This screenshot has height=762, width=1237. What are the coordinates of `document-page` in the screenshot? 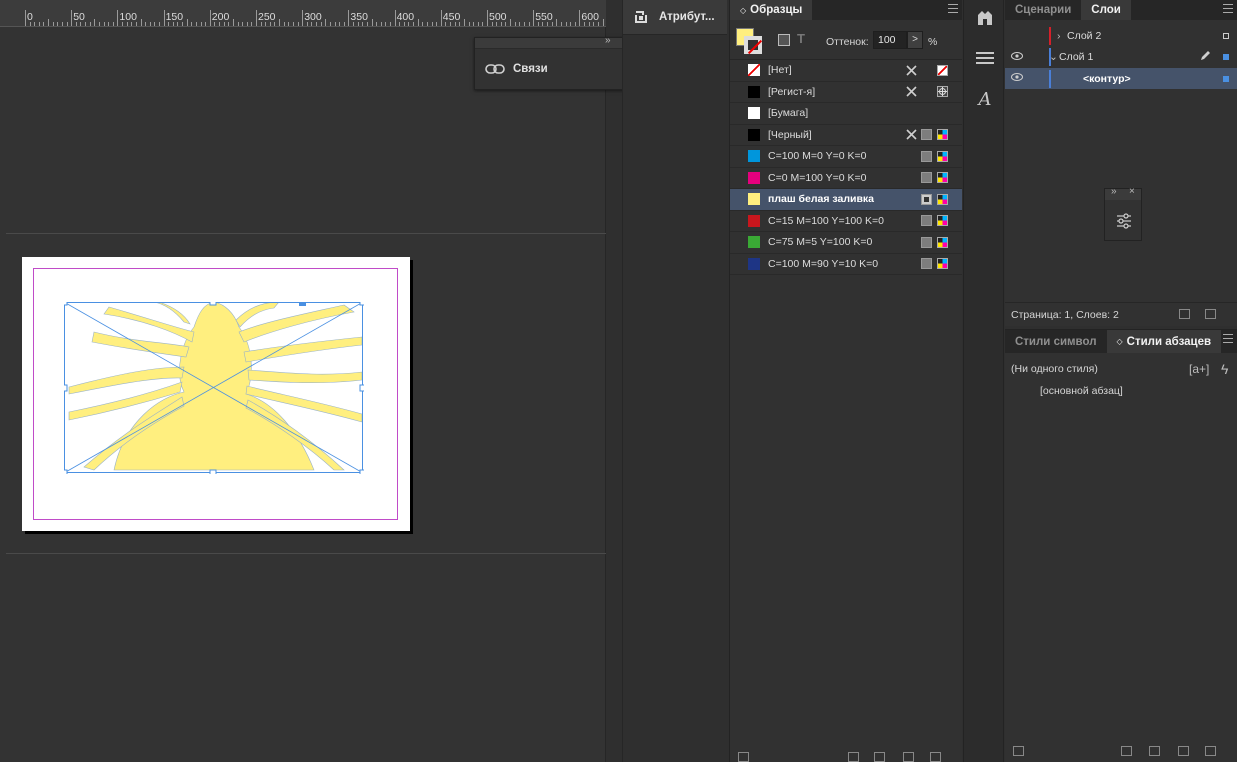 It's located at (216, 394).